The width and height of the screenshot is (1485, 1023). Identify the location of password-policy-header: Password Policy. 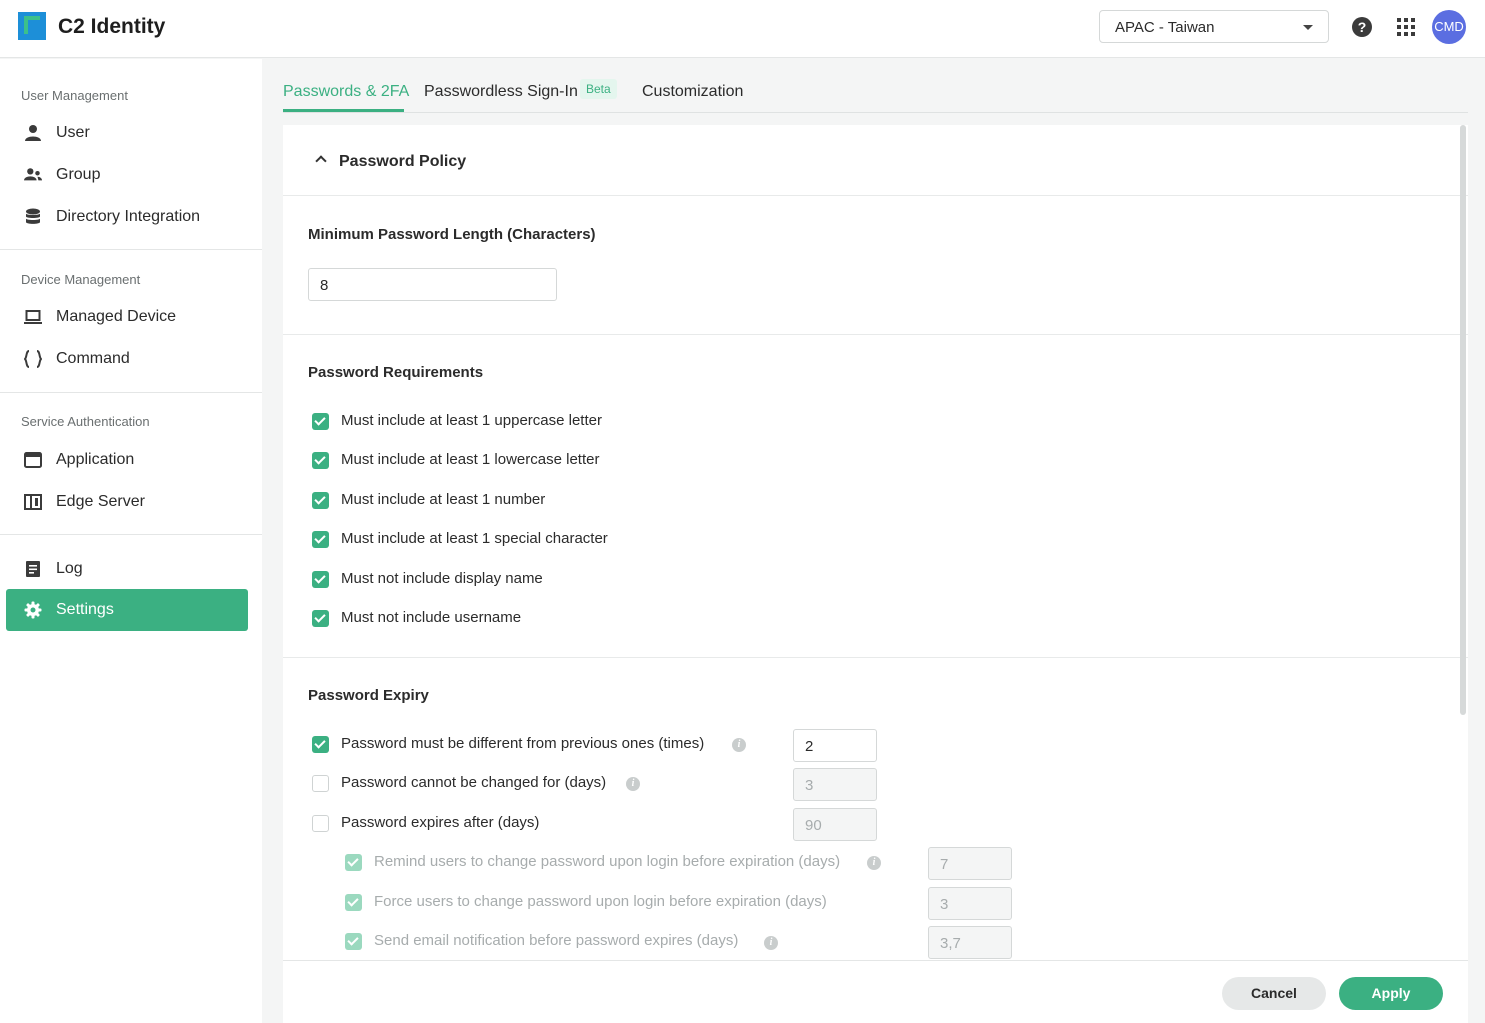
(875, 160).